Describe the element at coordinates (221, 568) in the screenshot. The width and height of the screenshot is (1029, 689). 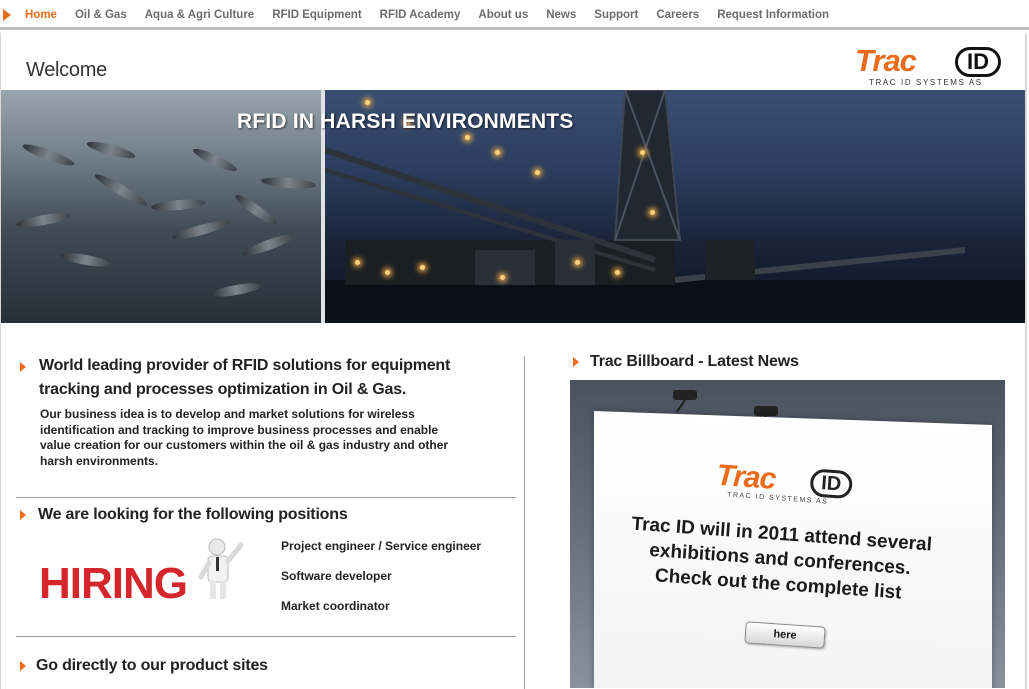
I see `businessman-icon` at that location.